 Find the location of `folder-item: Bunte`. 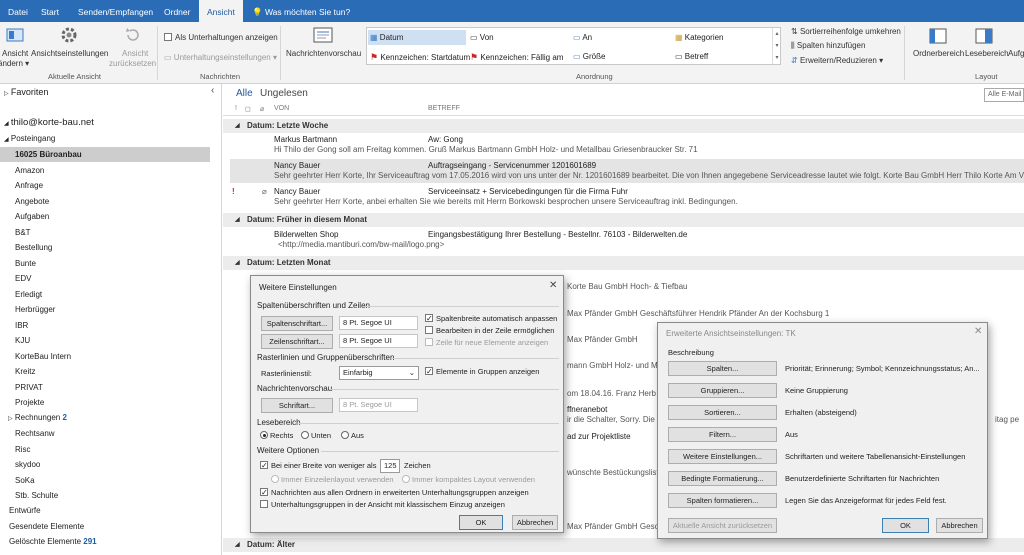

folder-item: Bunte is located at coordinates (25, 263).